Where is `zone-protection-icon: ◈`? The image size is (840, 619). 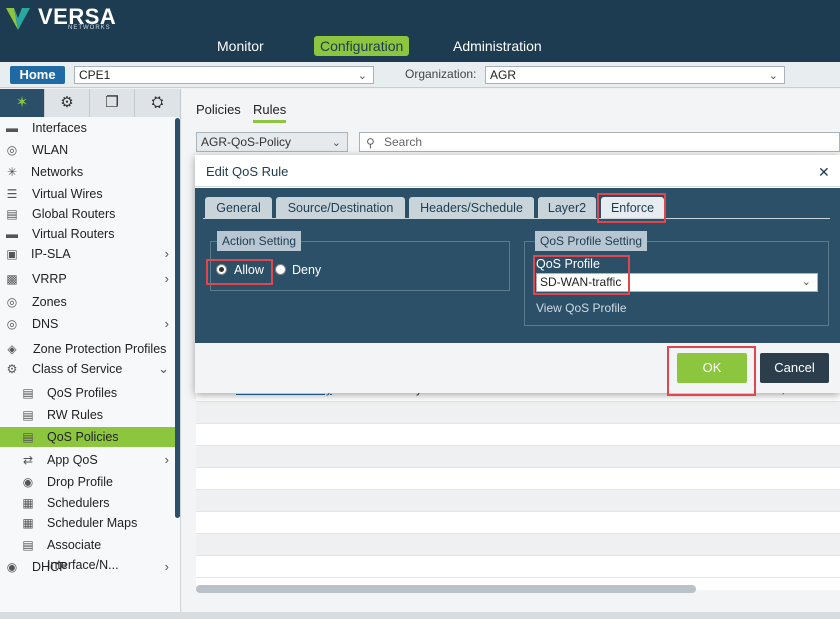
zone-protection-icon: ◈ is located at coordinates (12, 349).